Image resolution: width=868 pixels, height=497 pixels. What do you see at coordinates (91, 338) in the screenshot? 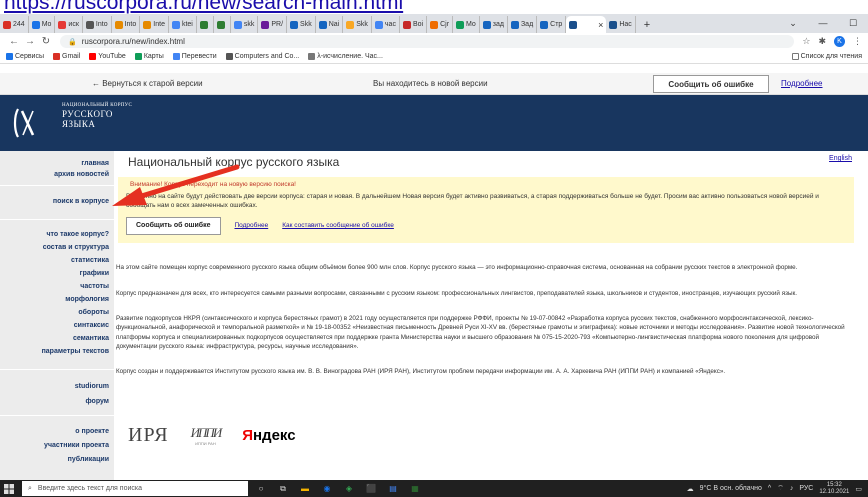
I see `sidebar-item-semantics: семантика` at bounding box center [91, 338].